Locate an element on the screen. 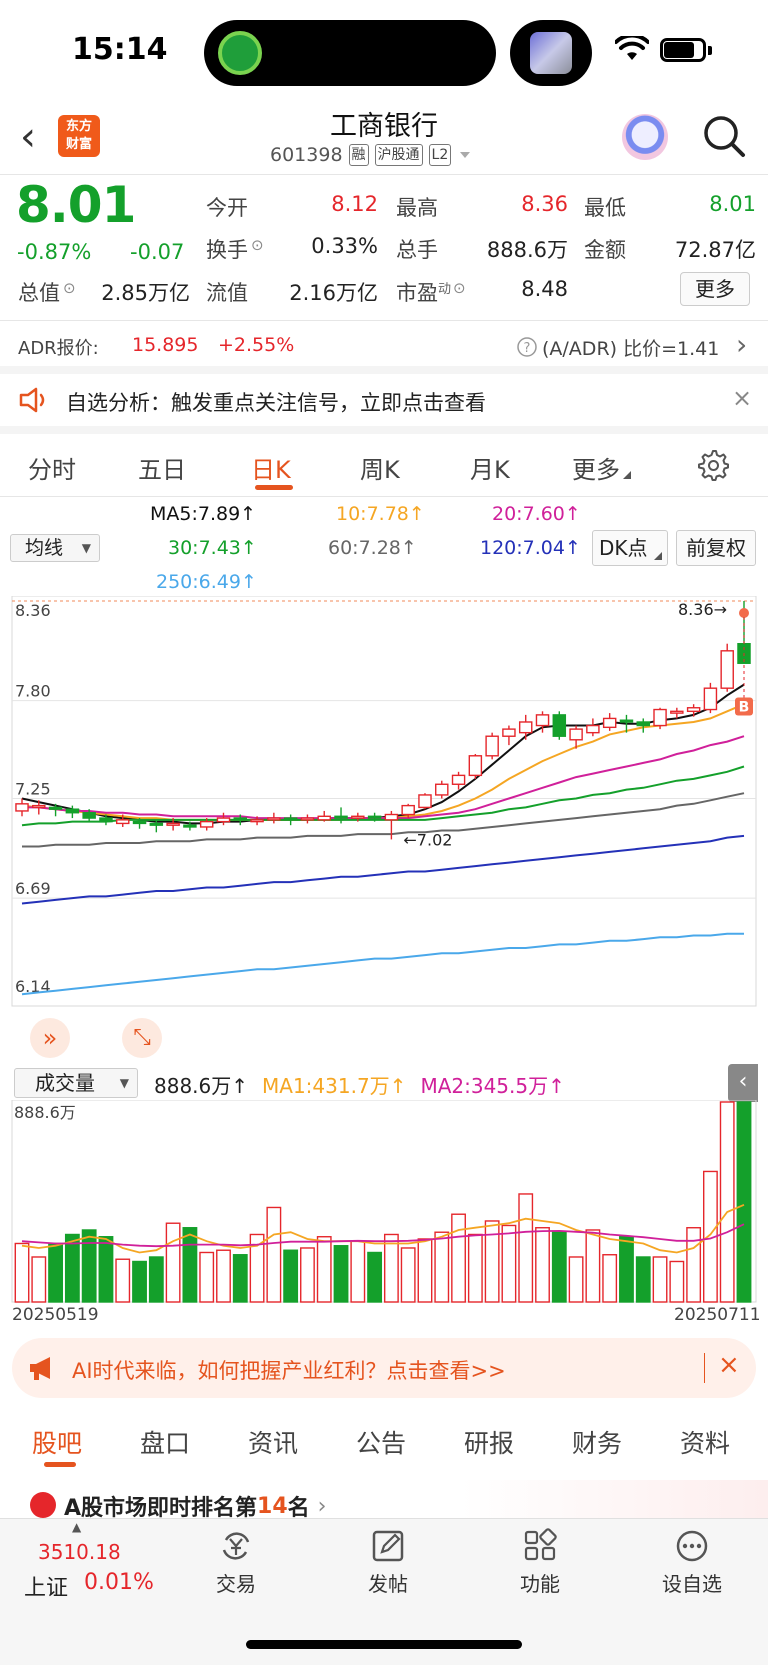  more-button: 更多 is located at coordinates (715, 289).